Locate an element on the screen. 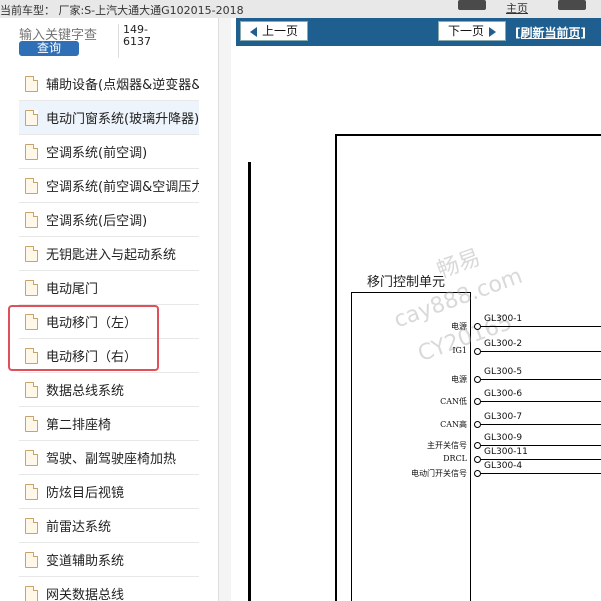 This screenshot has height=601, width=601. list-item-label: 防炫目后视镜 is located at coordinates (85, 493).